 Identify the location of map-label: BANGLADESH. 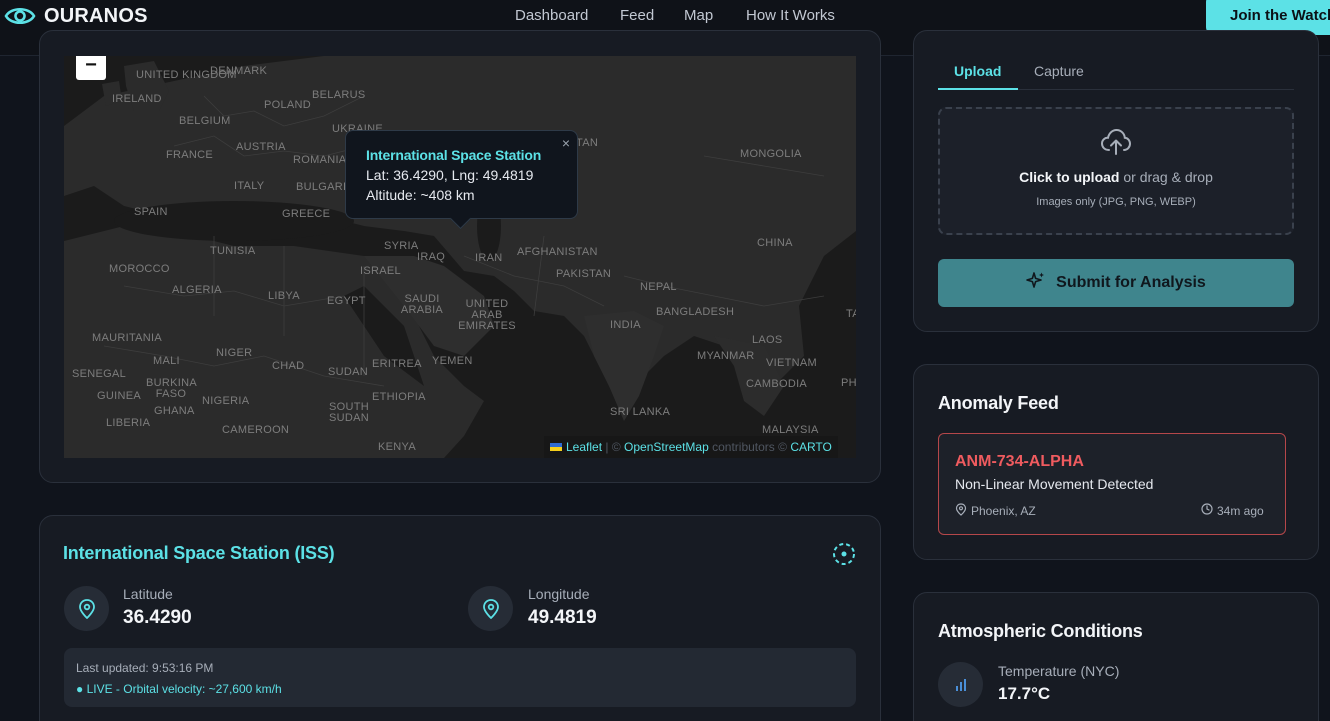
(695, 312).